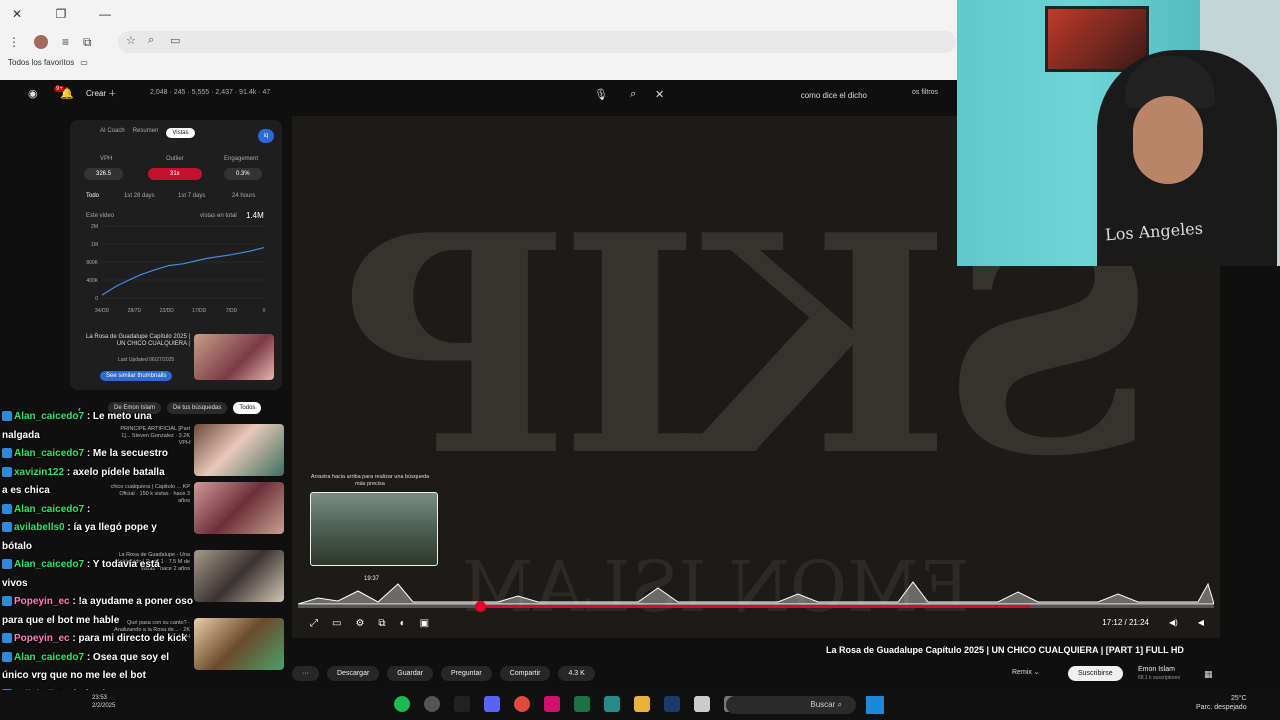 The height and width of the screenshot is (720, 1280). What do you see at coordinates (243, 196) in the screenshot?
I see `range-24: 24 hours` at bounding box center [243, 196].